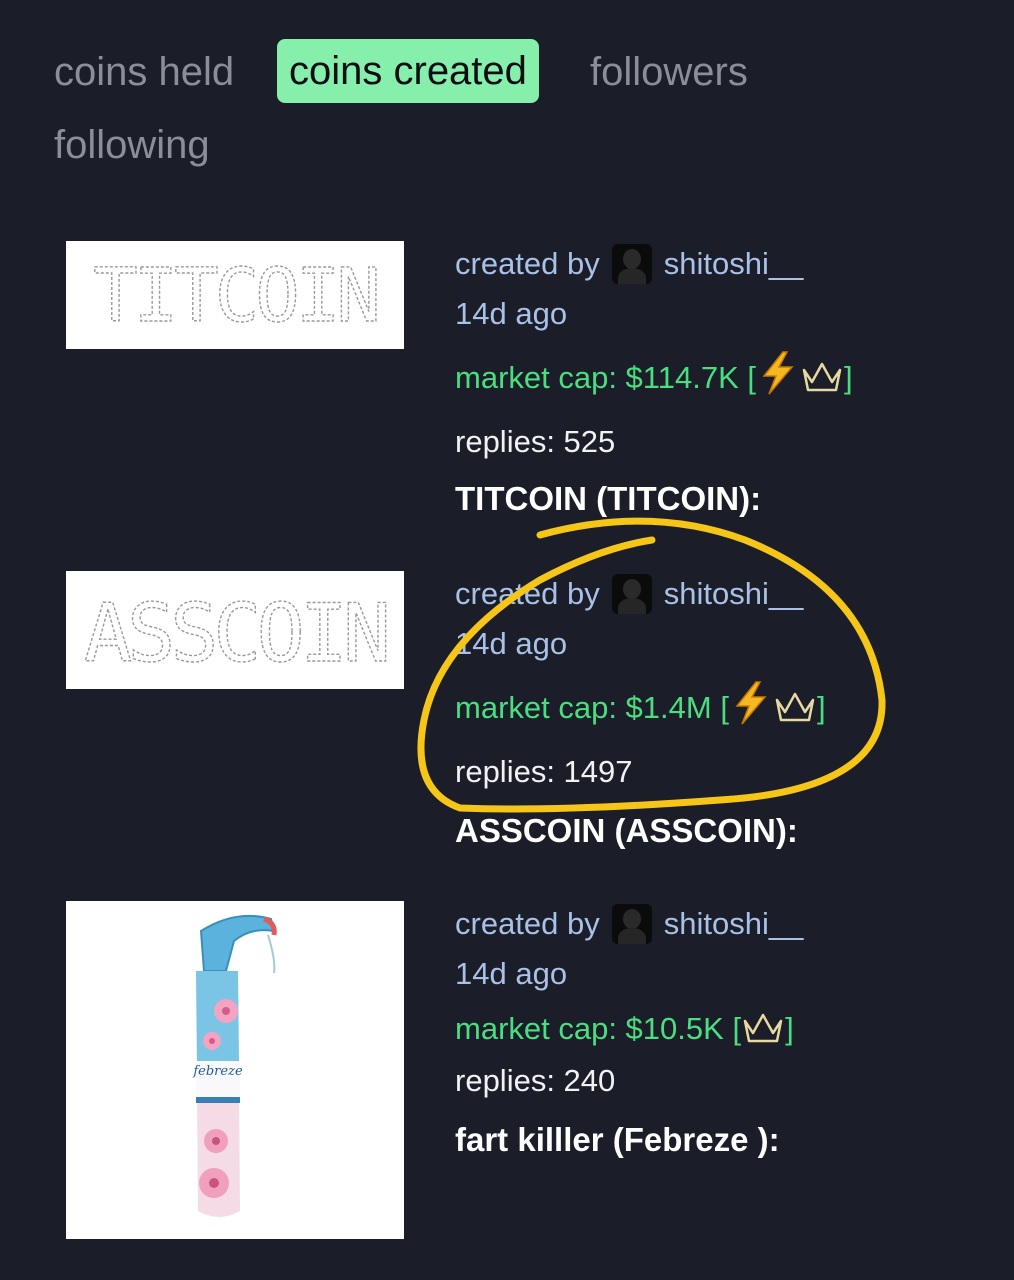  I want to click on titcoin-ascii-logo: TITCOIN, so click(236, 295).